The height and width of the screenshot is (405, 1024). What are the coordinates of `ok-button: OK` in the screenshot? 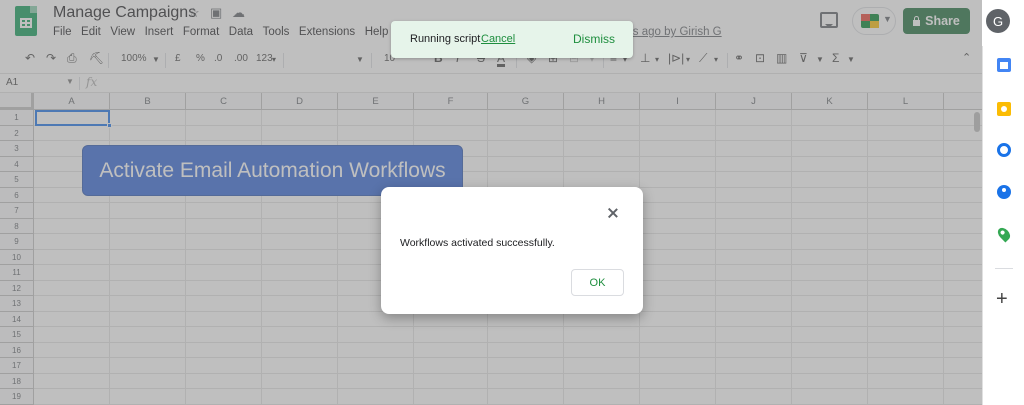 It's located at (597, 282).